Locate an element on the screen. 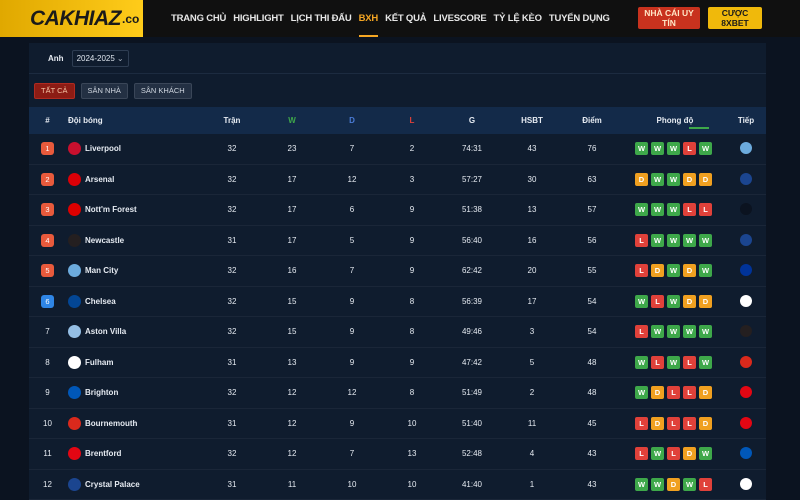 This screenshot has height=500, width=800. cell-goals: 49:46 is located at coordinates (472, 331).